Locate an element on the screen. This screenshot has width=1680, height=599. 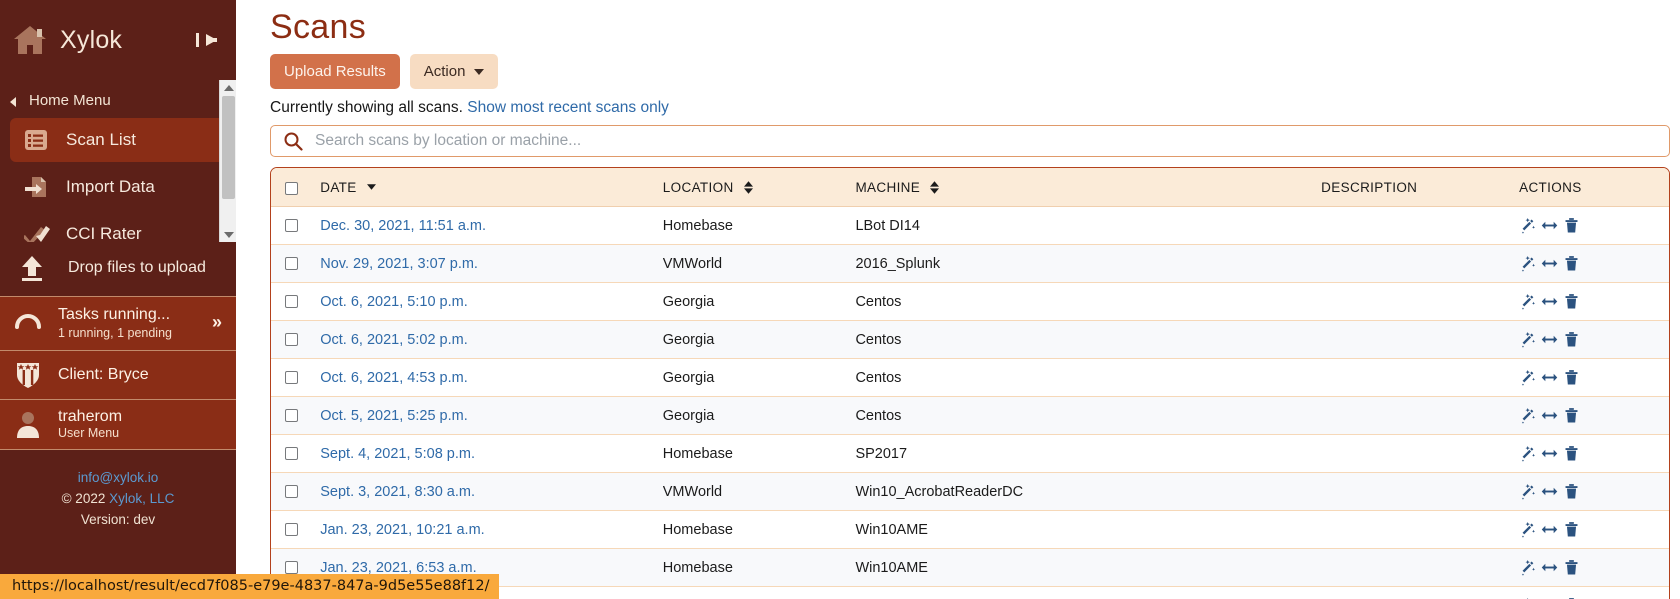
search-input is located at coordinates (991, 141).